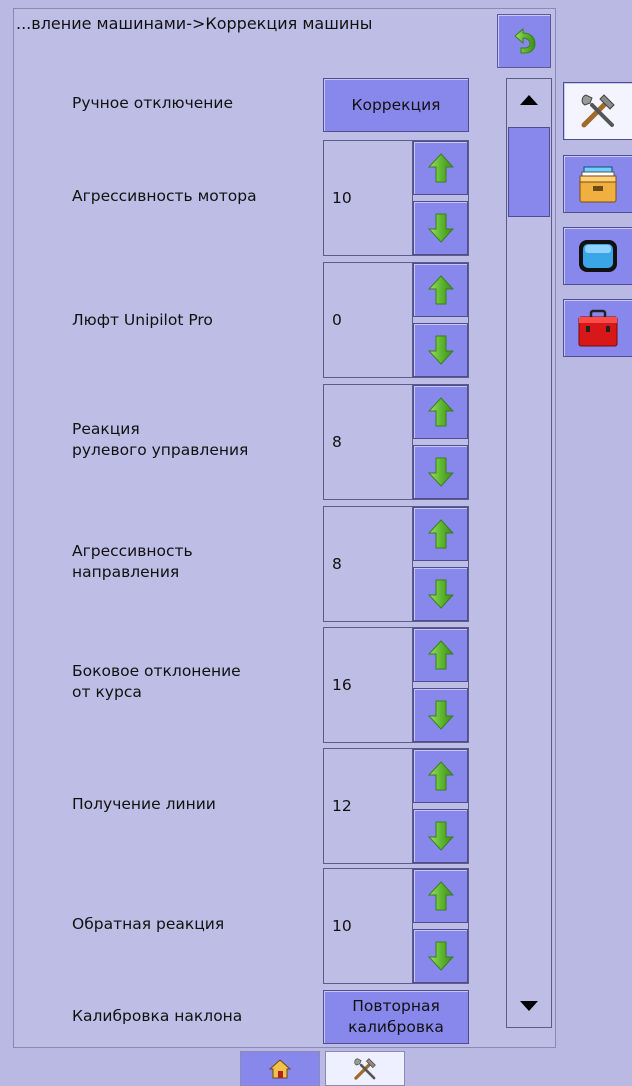  I want to click on steering-response-label: Реакция рулевого управления, so click(160, 439).